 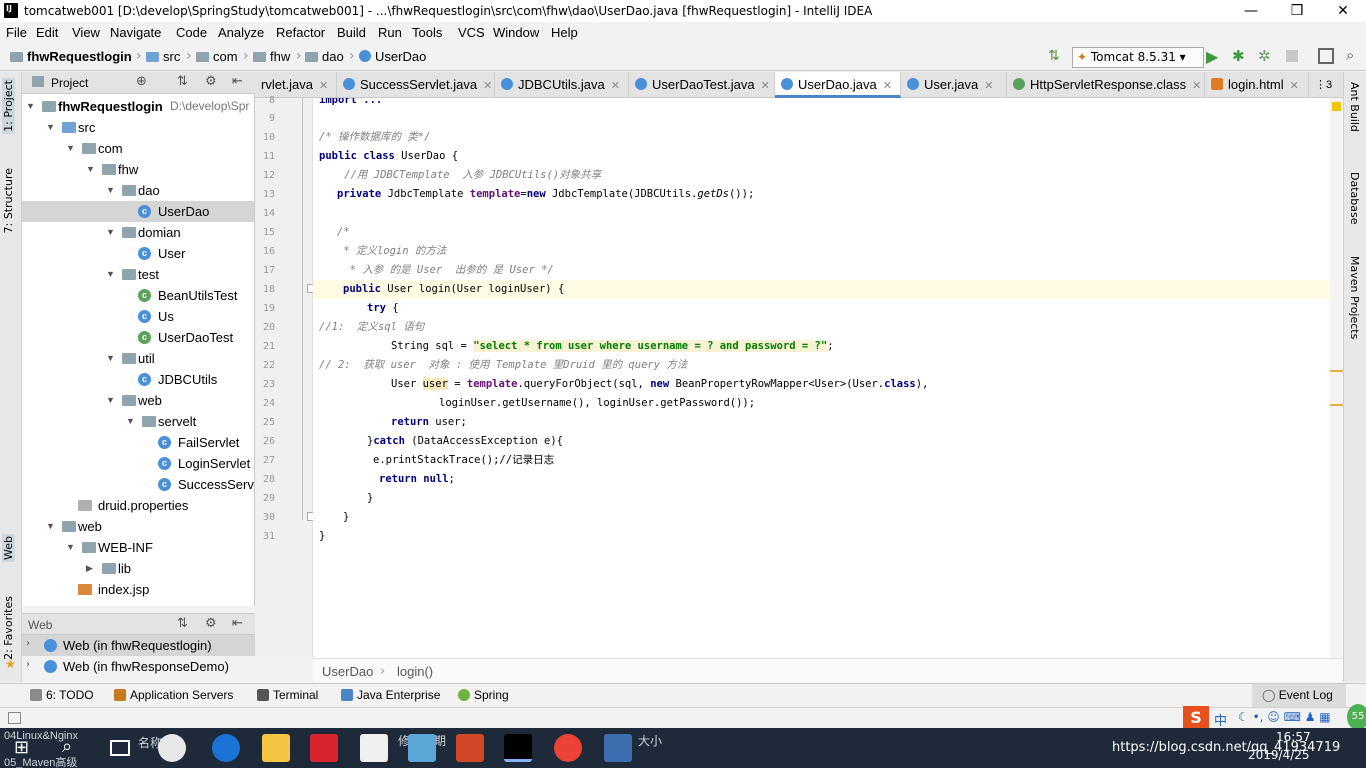 What do you see at coordinates (135, 32) in the screenshot?
I see `menu-navigate: Navigate` at bounding box center [135, 32].